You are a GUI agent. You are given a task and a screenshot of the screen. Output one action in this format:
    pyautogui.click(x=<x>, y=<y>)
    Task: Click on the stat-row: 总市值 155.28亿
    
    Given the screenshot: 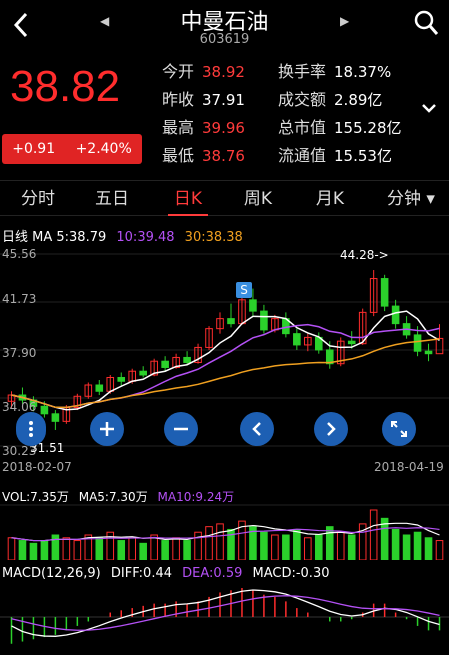 What is the action you would take?
    pyautogui.click(x=340, y=126)
    